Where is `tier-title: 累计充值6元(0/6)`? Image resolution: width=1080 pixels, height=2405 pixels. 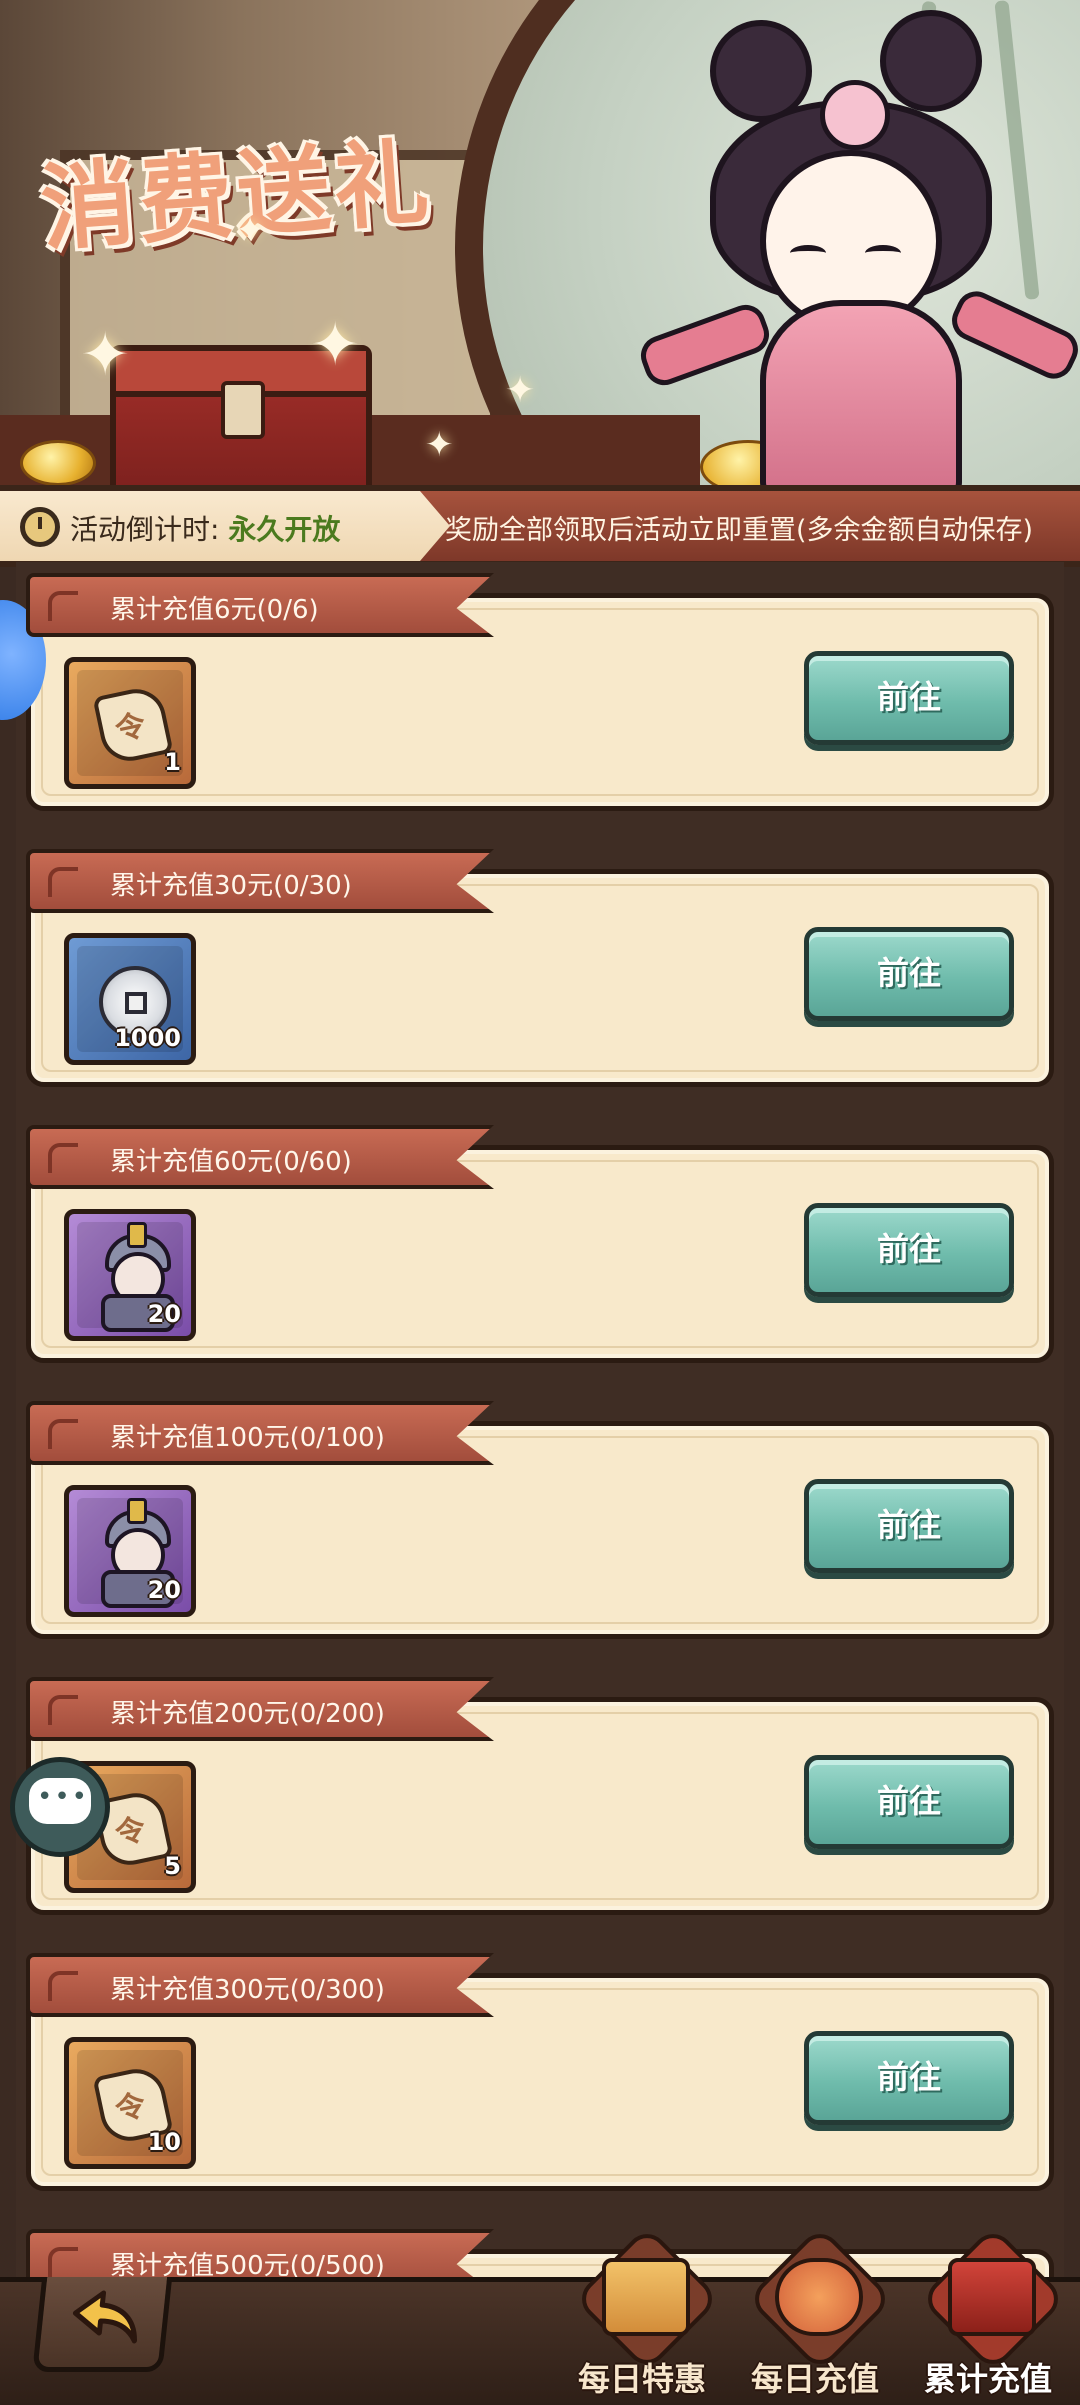 tier-title: 累计充值6元(0/6) is located at coordinates (214, 610).